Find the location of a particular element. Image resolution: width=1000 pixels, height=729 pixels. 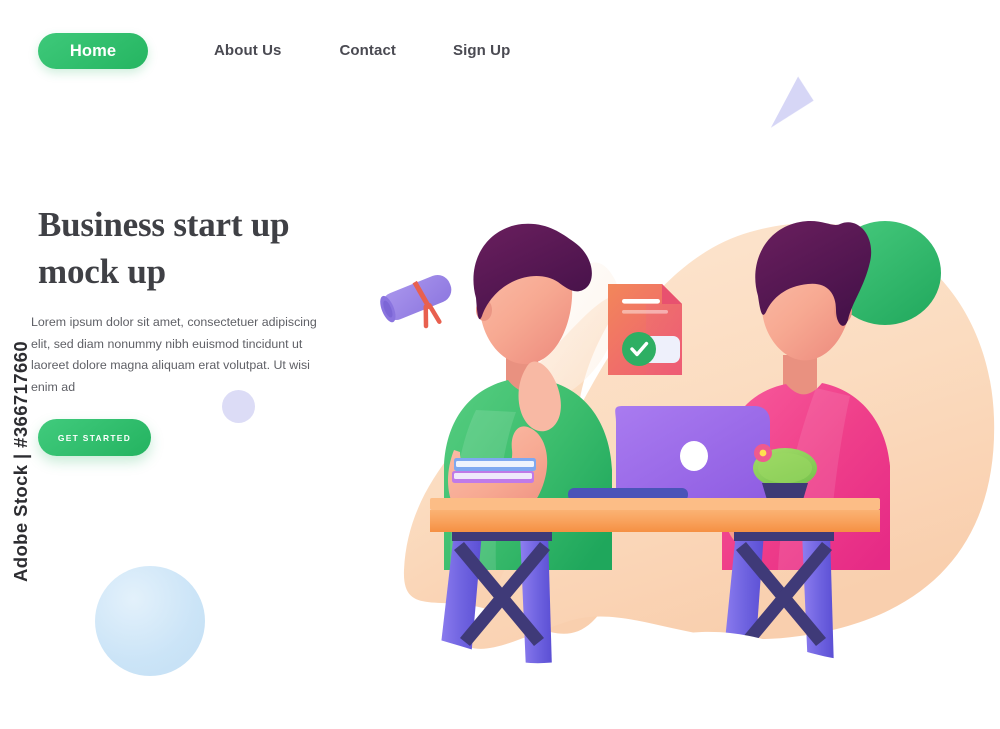

stock-watermark: Adobe Stock | #366717660 is located at coordinates (20, 461).